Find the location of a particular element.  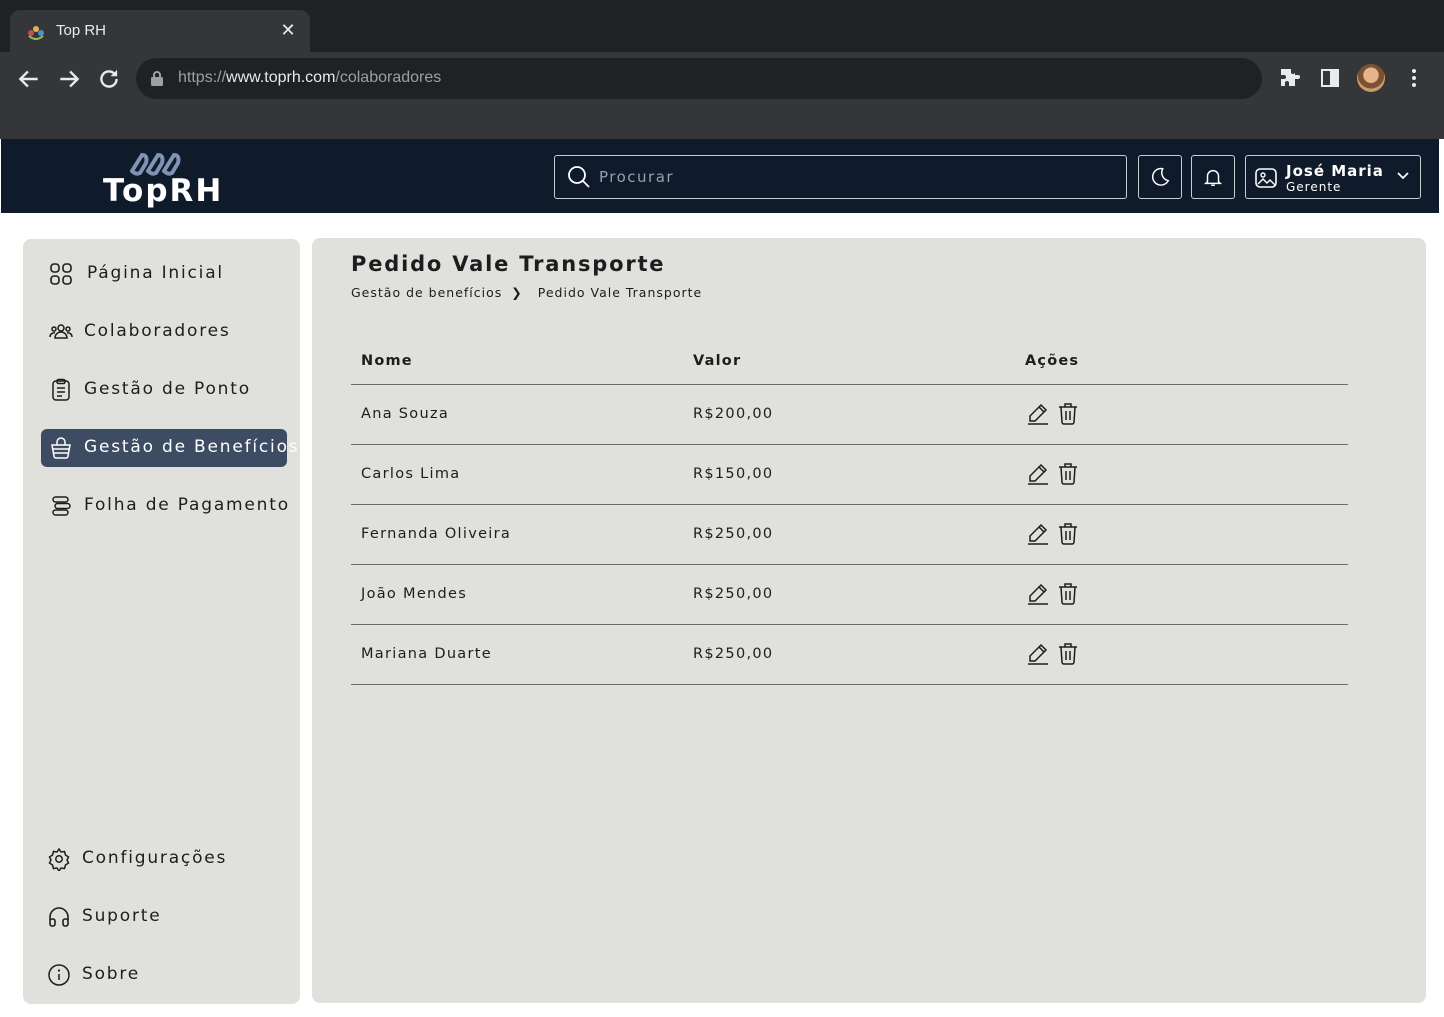

tab-strip: Top RH ✕ is located at coordinates (722, 26).